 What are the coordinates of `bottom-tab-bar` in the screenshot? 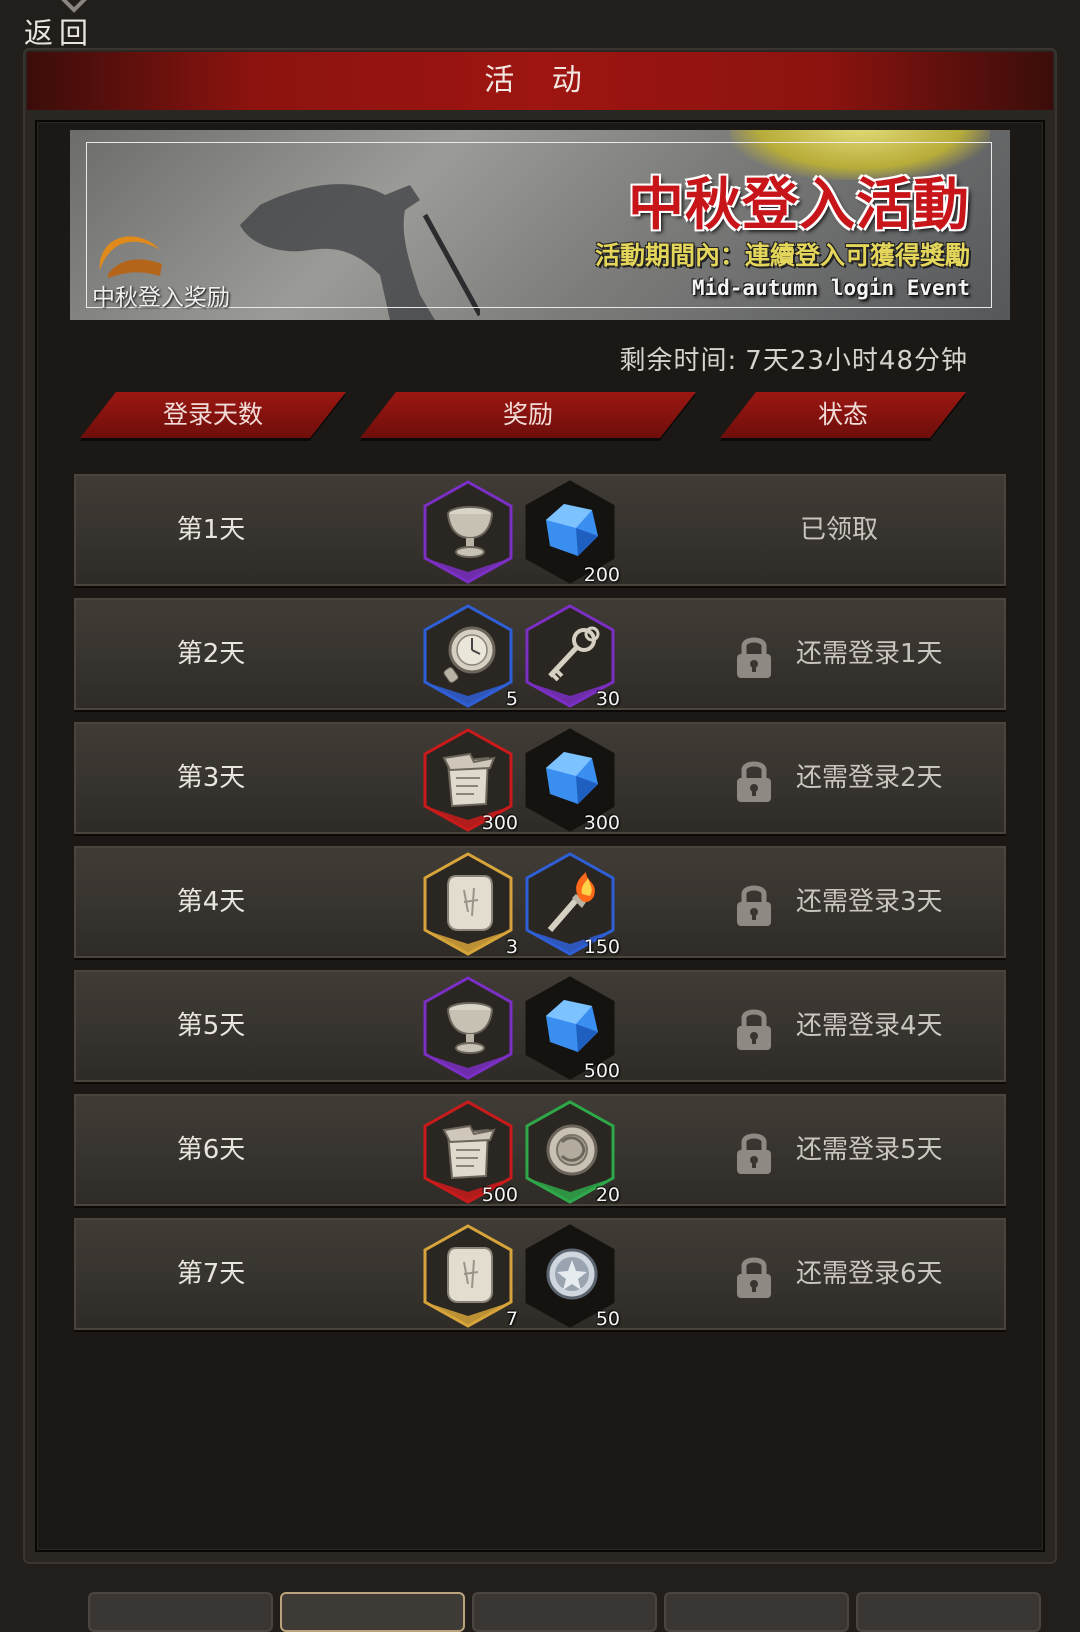 It's located at (540, 1611).